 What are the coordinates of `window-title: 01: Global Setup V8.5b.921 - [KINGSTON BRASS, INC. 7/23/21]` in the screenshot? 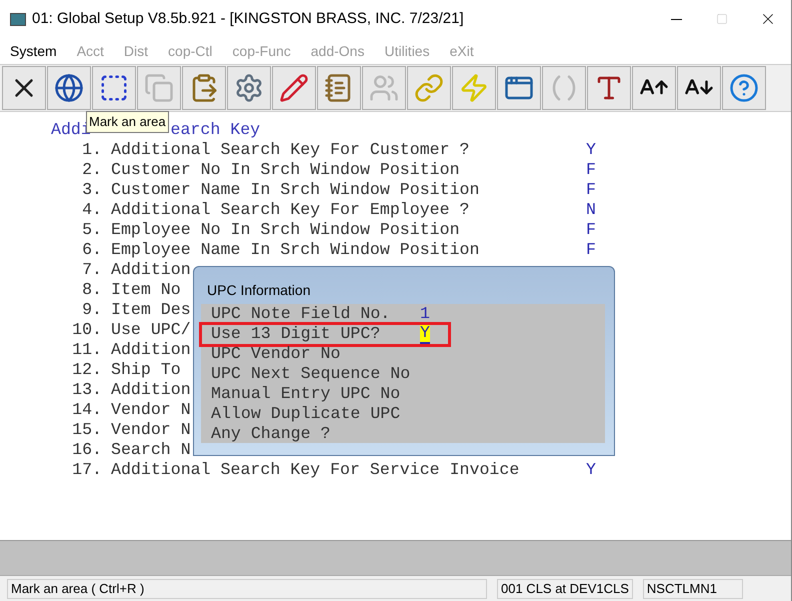 It's located at (248, 18).